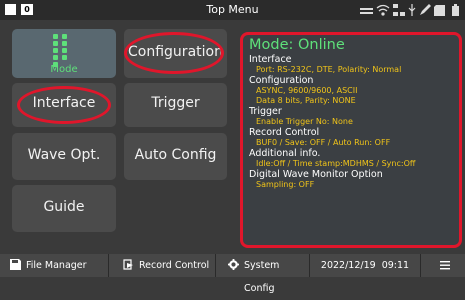 Image resolution: width=465 pixels, height=300 pixels. What do you see at coordinates (329, 69) in the screenshot?
I see `interface-value: Port: RS-232C, DTE, Polarity: Normal` at bounding box center [329, 69].